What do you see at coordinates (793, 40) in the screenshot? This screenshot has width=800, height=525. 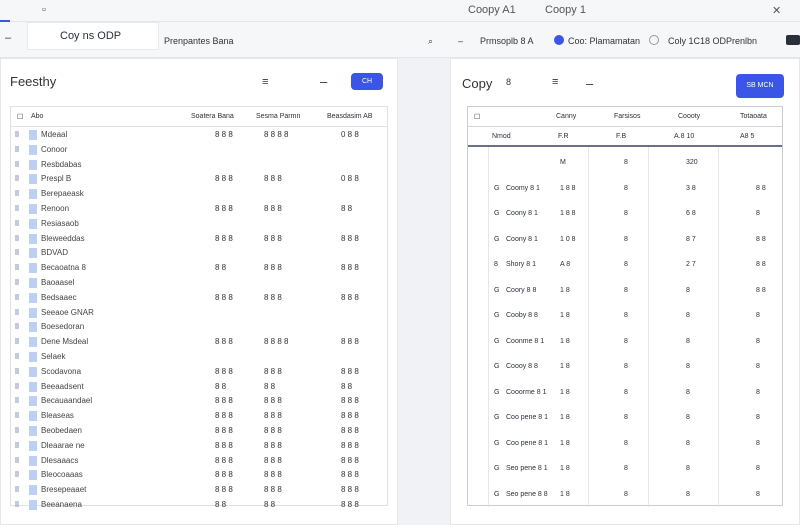 I see `toggle-icon` at bounding box center [793, 40].